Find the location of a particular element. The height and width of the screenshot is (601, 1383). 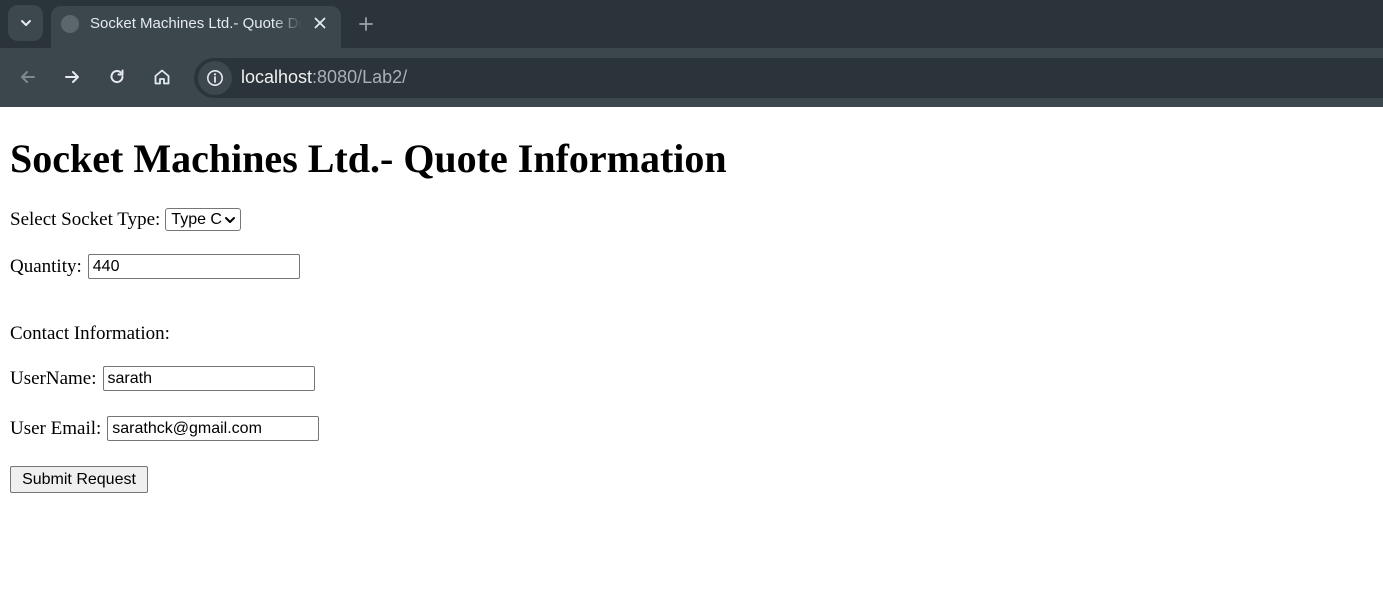

reload-button is located at coordinates (117, 77).